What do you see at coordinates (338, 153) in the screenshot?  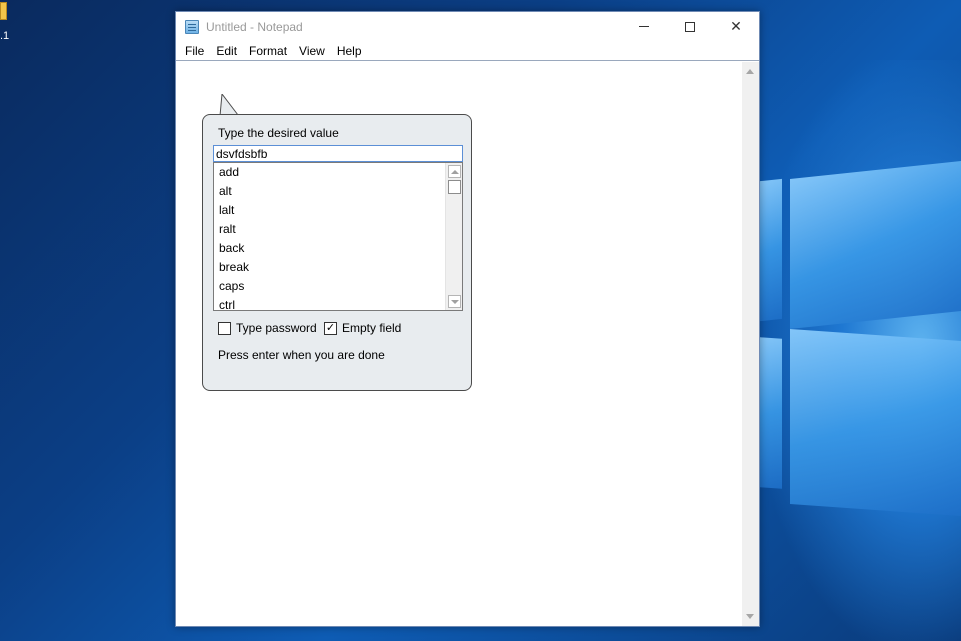 I see `value-input-field` at bounding box center [338, 153].